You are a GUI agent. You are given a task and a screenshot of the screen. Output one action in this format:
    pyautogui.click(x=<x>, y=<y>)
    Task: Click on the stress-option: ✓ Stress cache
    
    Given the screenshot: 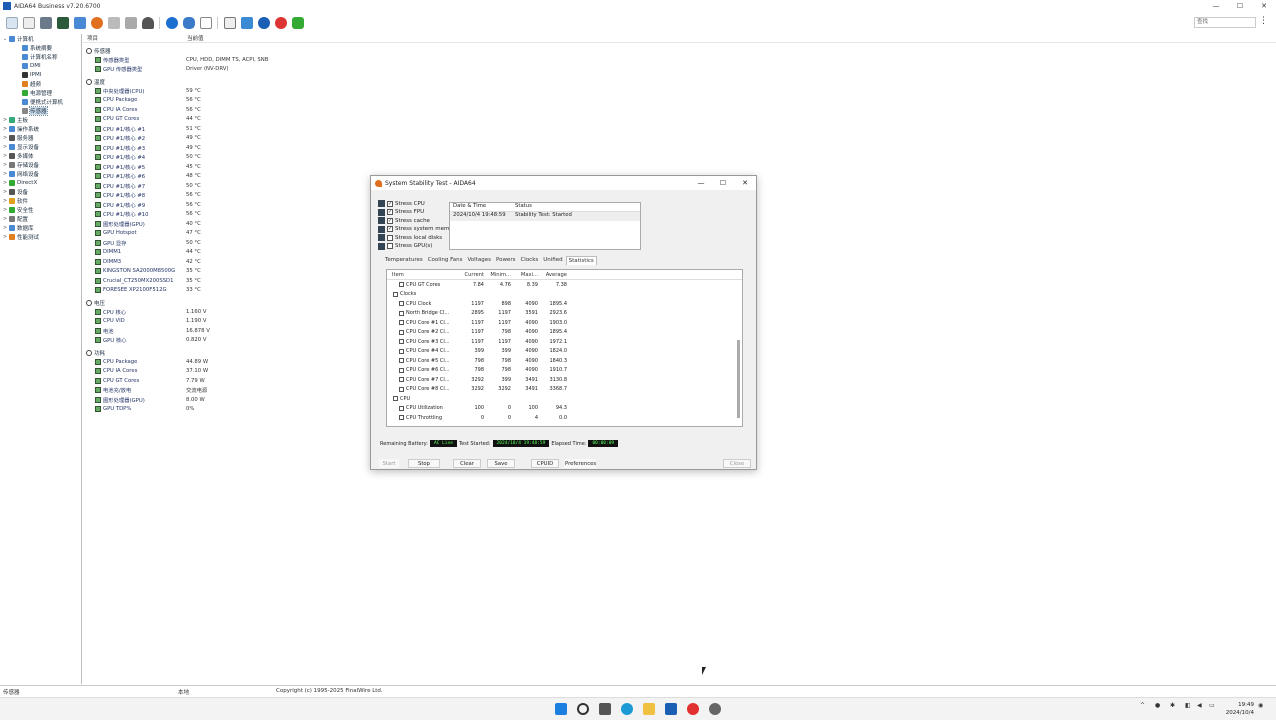 What is the action you would take?
    pyautogui.click(x=404, y=220)
    